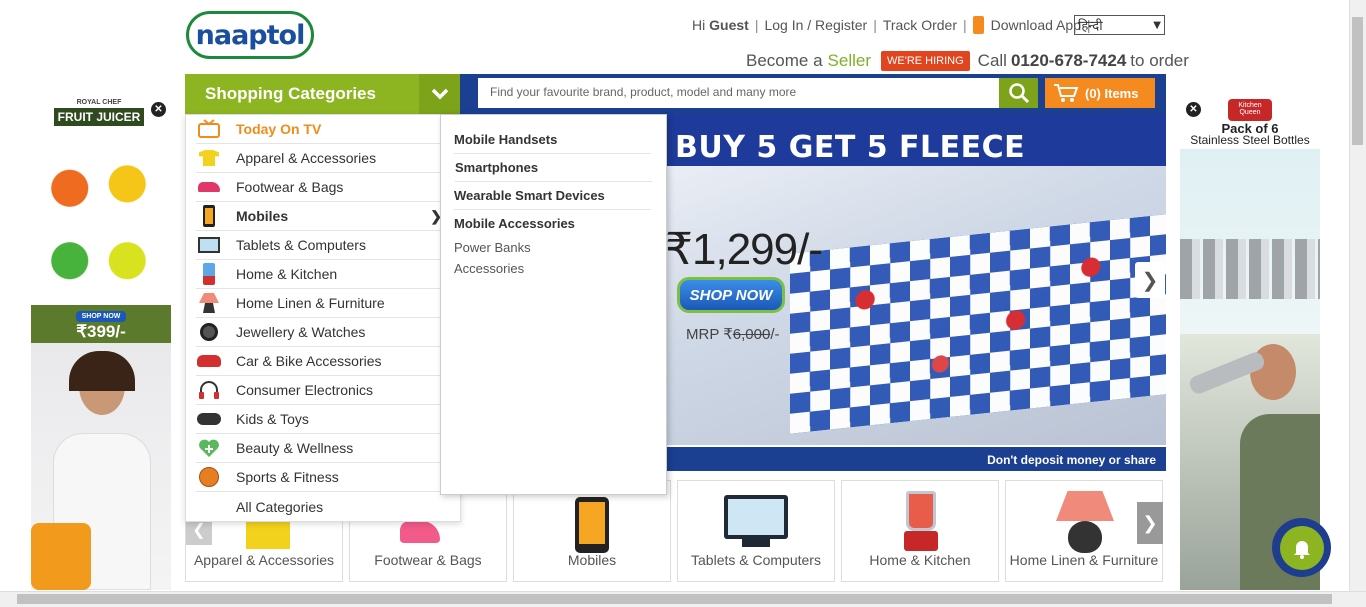 Image resolution: width=1366 pixels, height=607 pixels. I want to click on menu-item-home-linen: Home Linen & Furniture, so click(318, 303).